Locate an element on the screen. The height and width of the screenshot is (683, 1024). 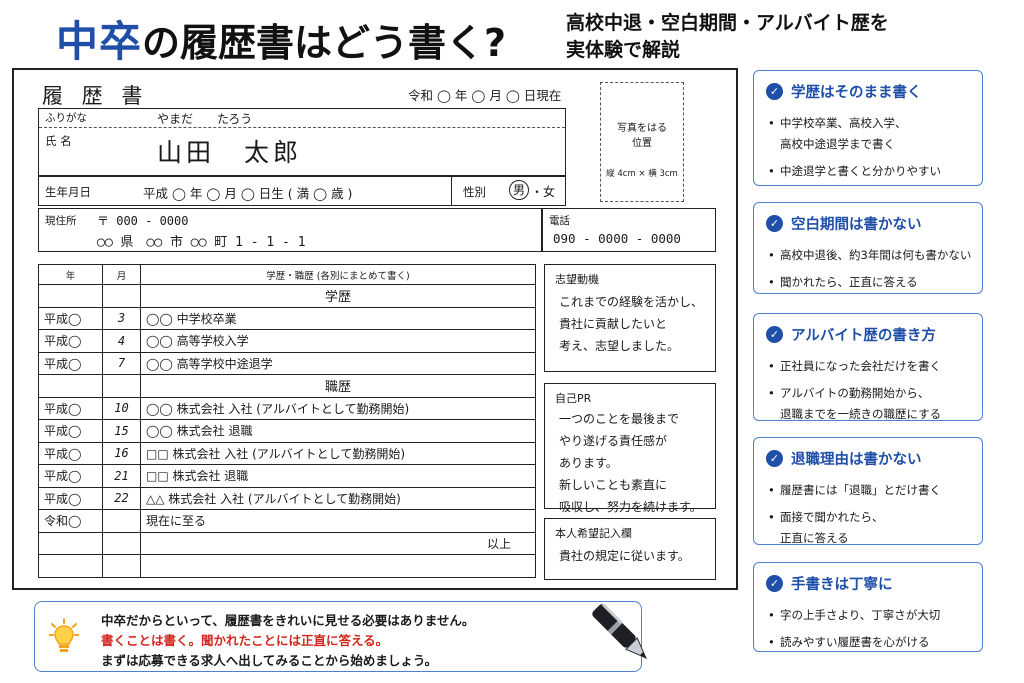
page-title-highlight: 中卒 is located at coordinates (99, 41).